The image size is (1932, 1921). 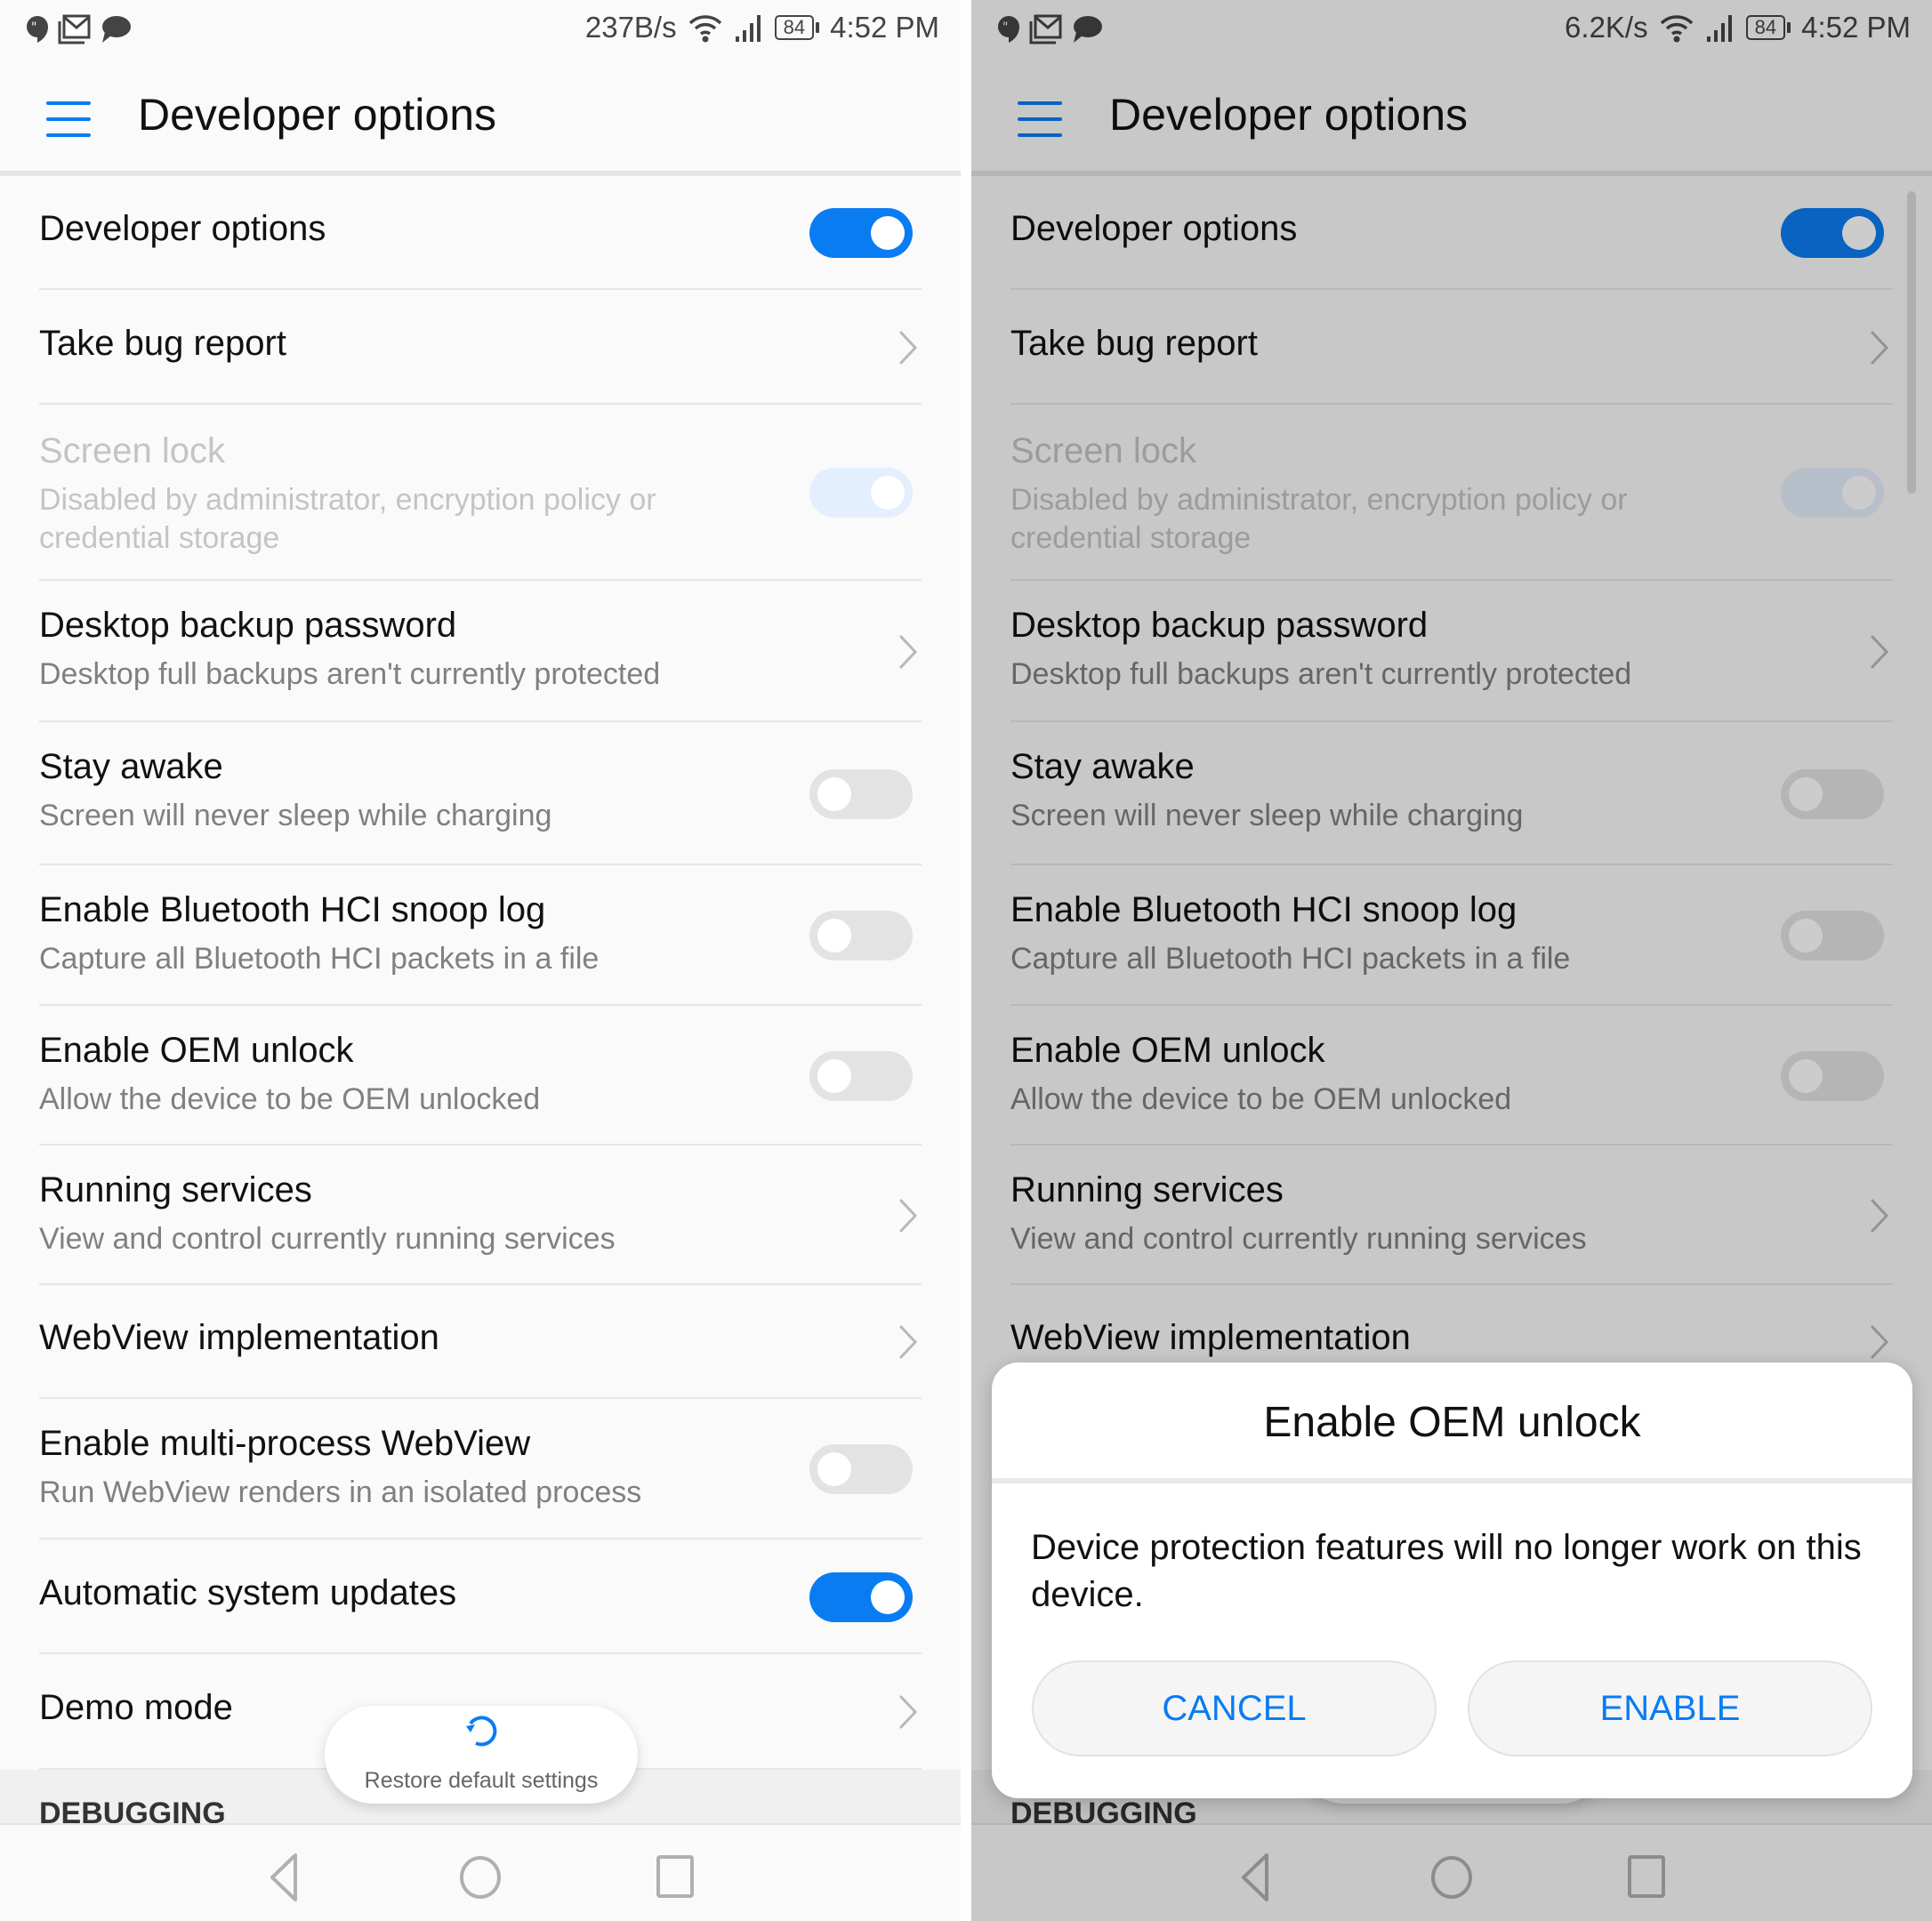 What do you see at coordinates (182, 228) in the screenshot?
I see `setting-title: Developer options` at bounding box center [182, 228].